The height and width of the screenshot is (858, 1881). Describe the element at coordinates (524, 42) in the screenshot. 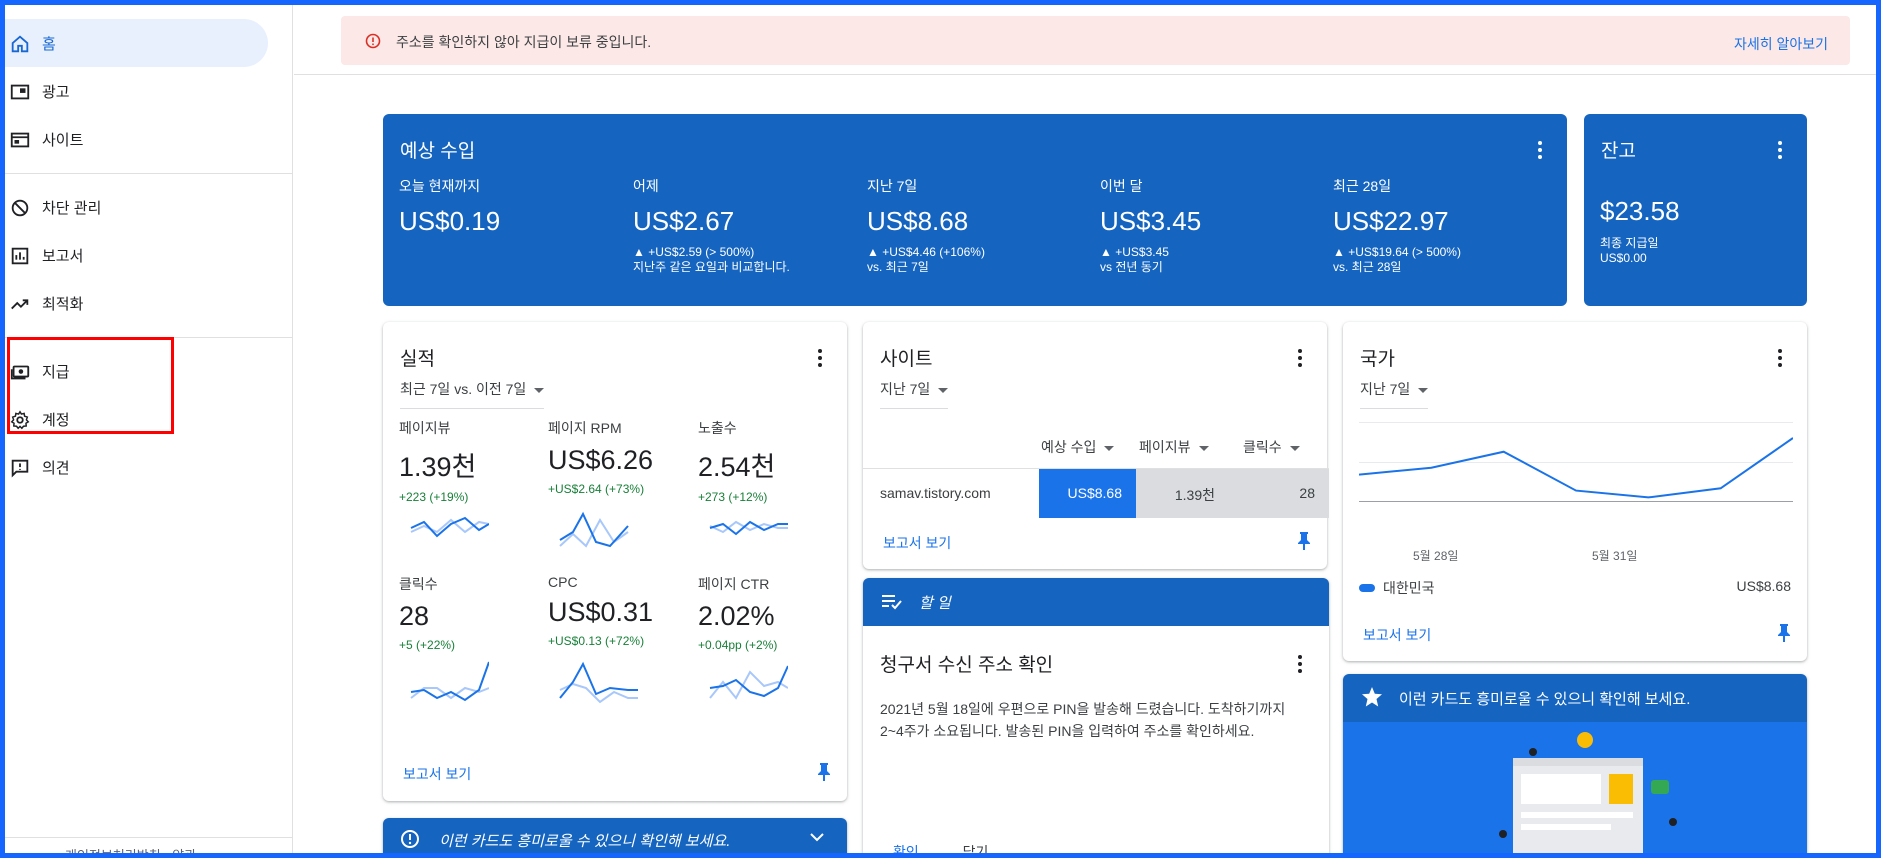

I see `alert-message: 주소를 확인하지 않아 지급이 보류 중입니다.` at that location.